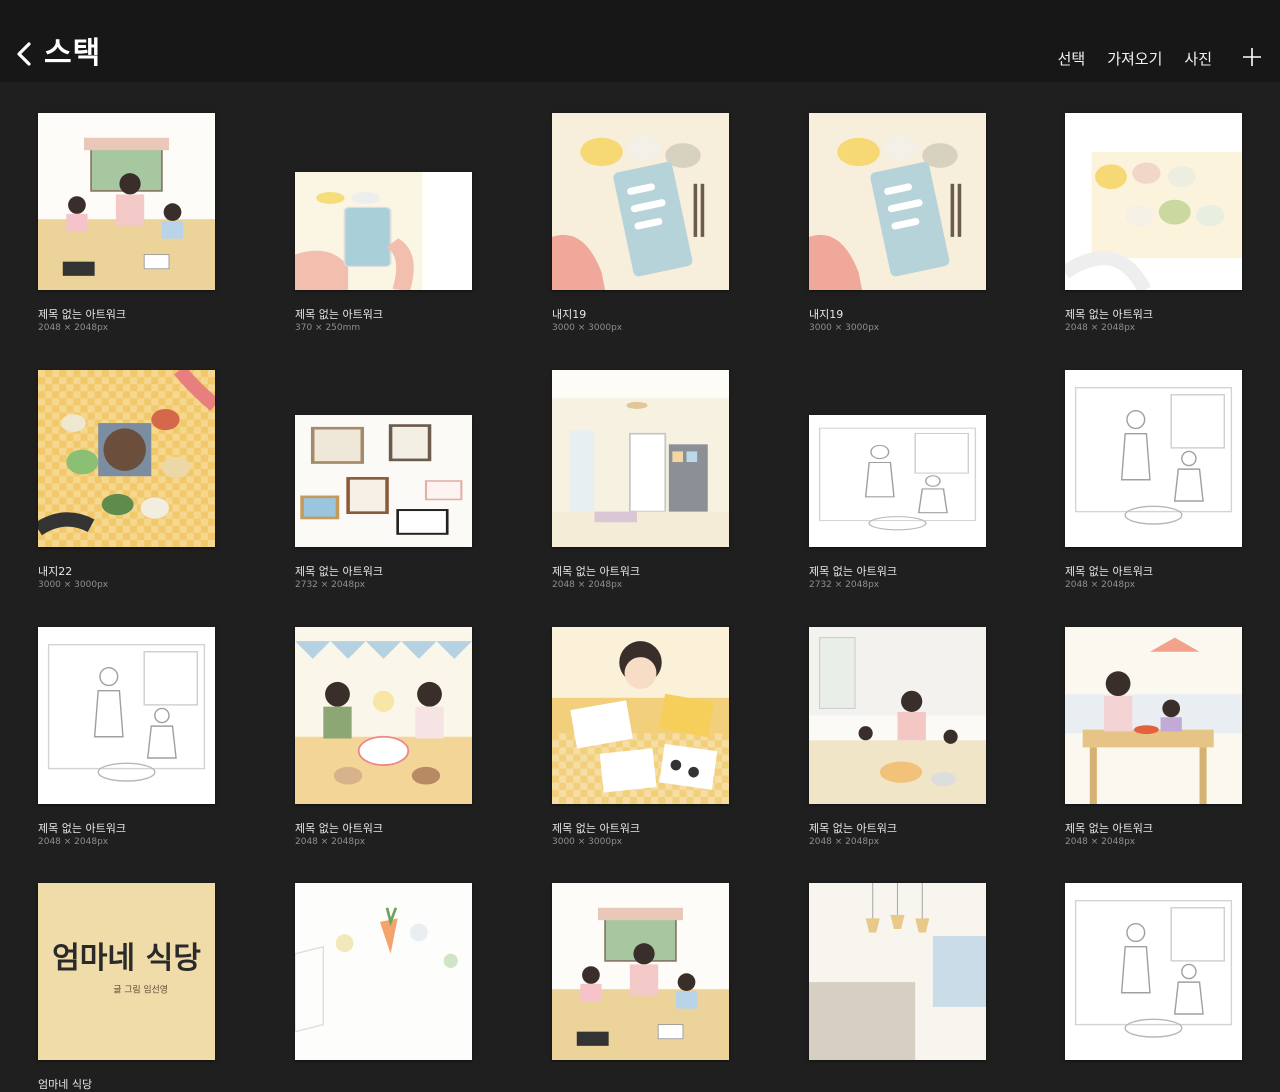 The image size is (1280, 1092). I want to click on chevron-left-icon, so click(24, 54).